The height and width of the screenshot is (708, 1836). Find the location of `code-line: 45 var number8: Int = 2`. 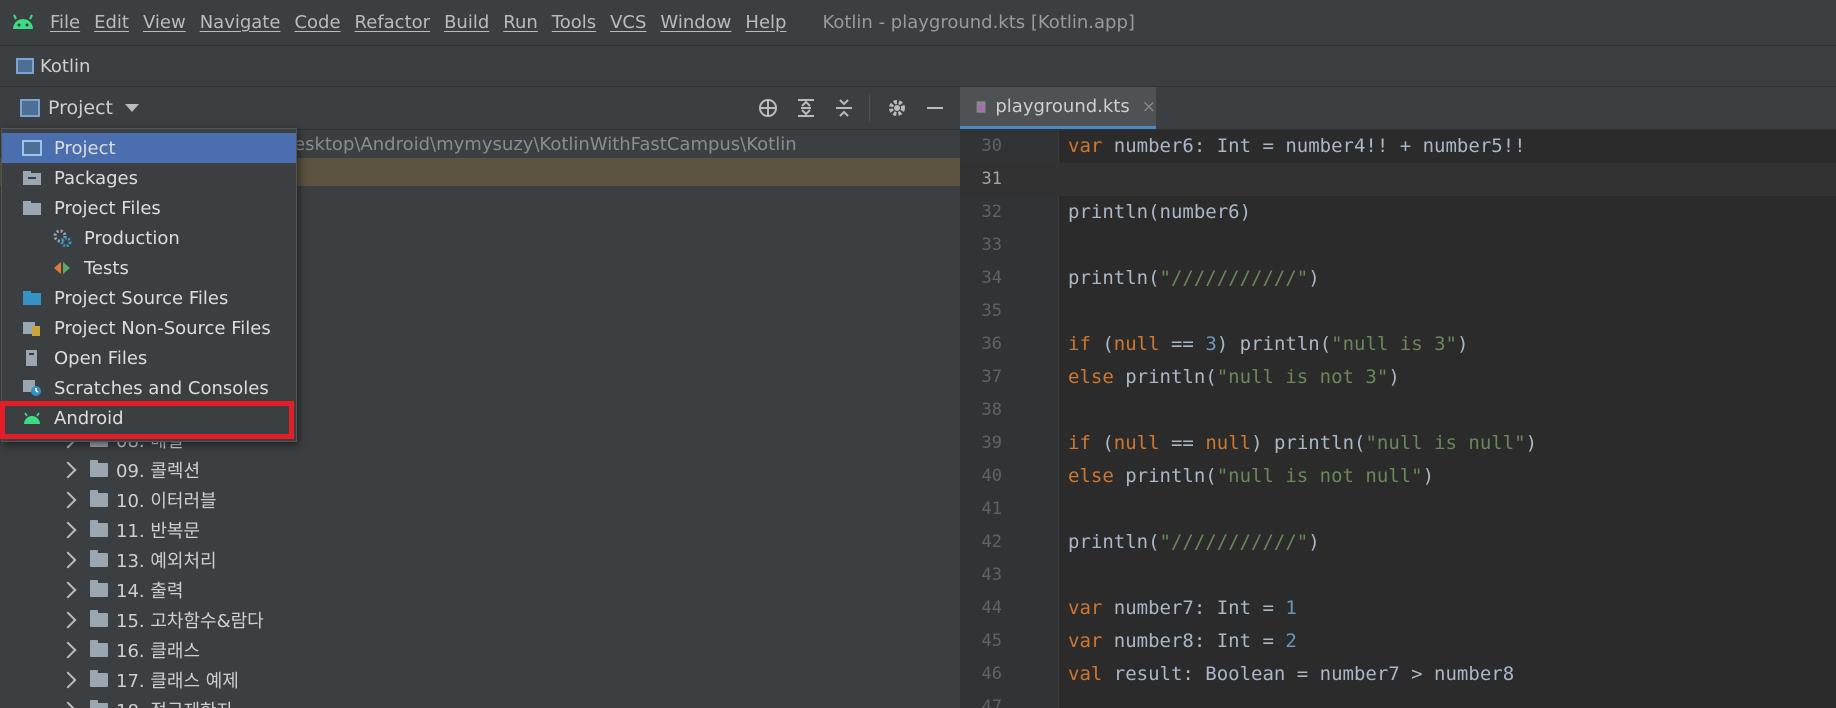

code-line: 45 var number8: Int = 2 is located at coordinates (1398, 641).